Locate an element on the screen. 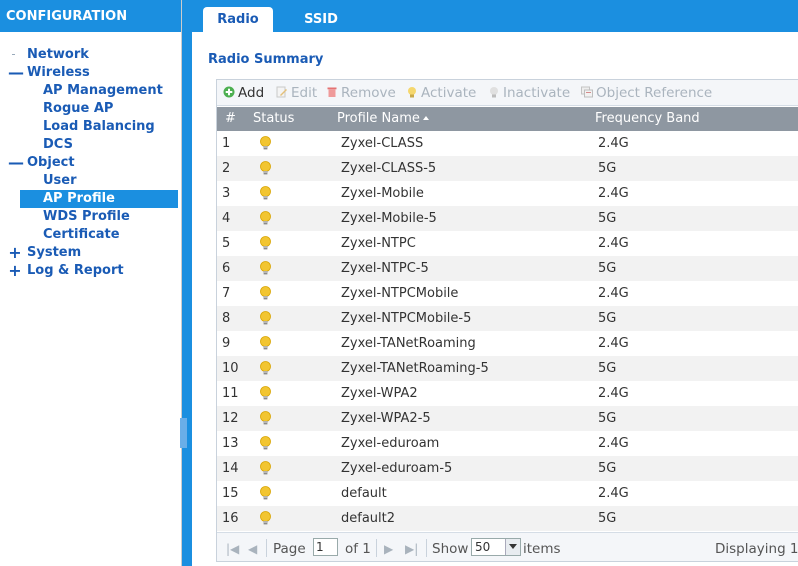  sidebar-item-label: WDS Profile is located at coordinates (86, 216).